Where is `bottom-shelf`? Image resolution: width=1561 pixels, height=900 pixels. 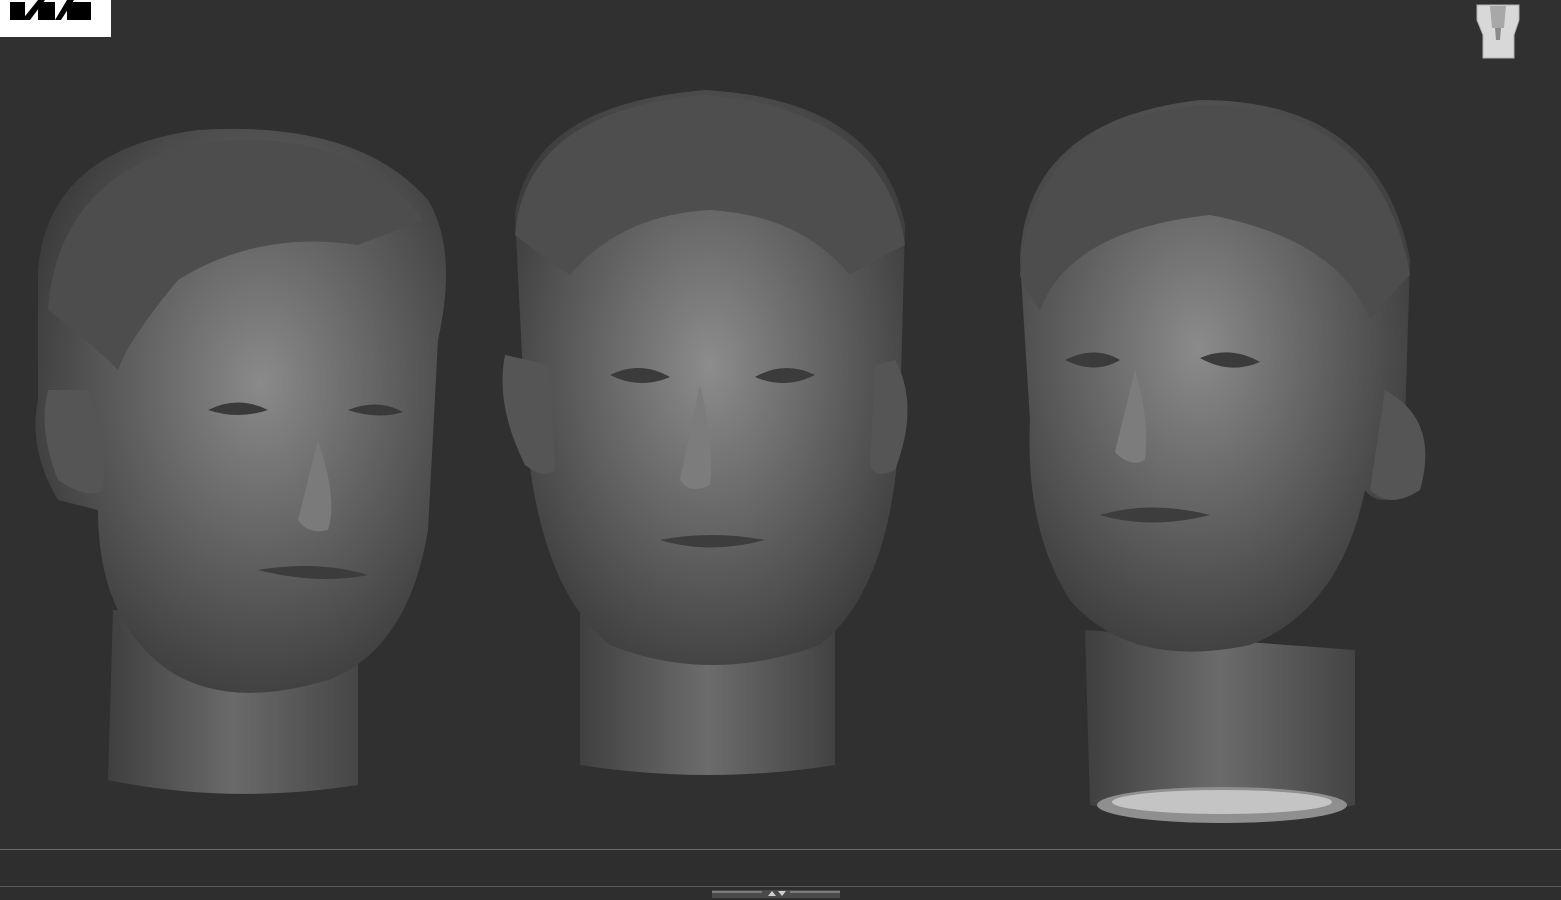 bottom-shelf is located at coordinates (780, 874).